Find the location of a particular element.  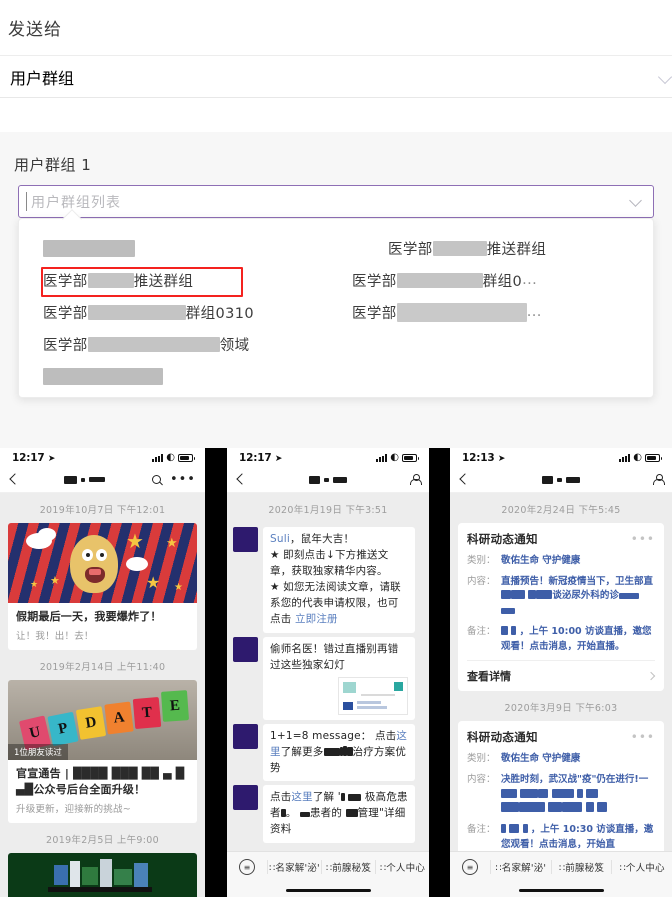

nav-bar is located at coordinates (328, 480).